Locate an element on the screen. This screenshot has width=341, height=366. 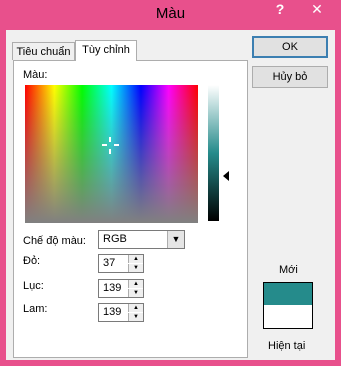
red-stepper: 37 ▲ ▼ is located at coordinates (121, 263).